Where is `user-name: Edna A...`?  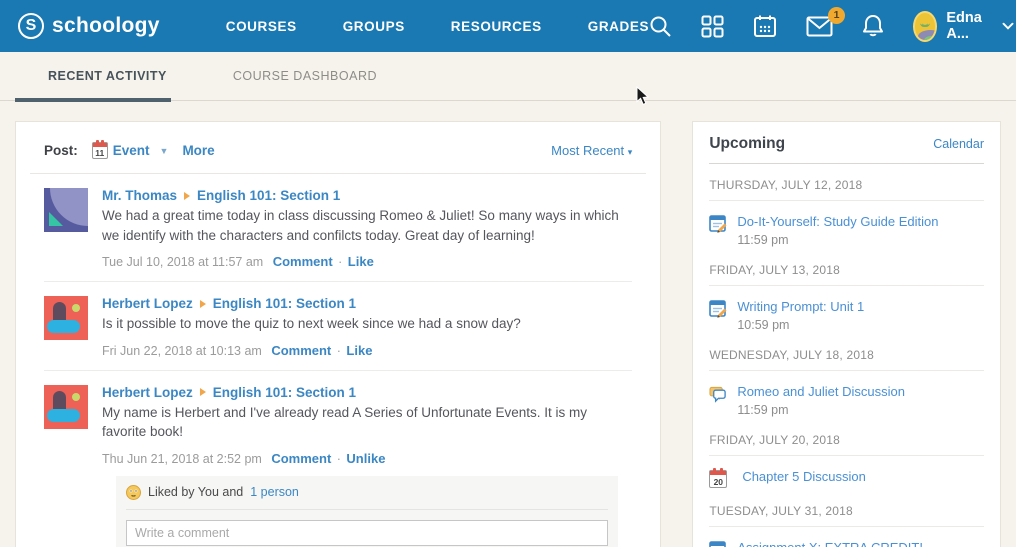
user-name: Edna A... is located at coordinates (964, 26).